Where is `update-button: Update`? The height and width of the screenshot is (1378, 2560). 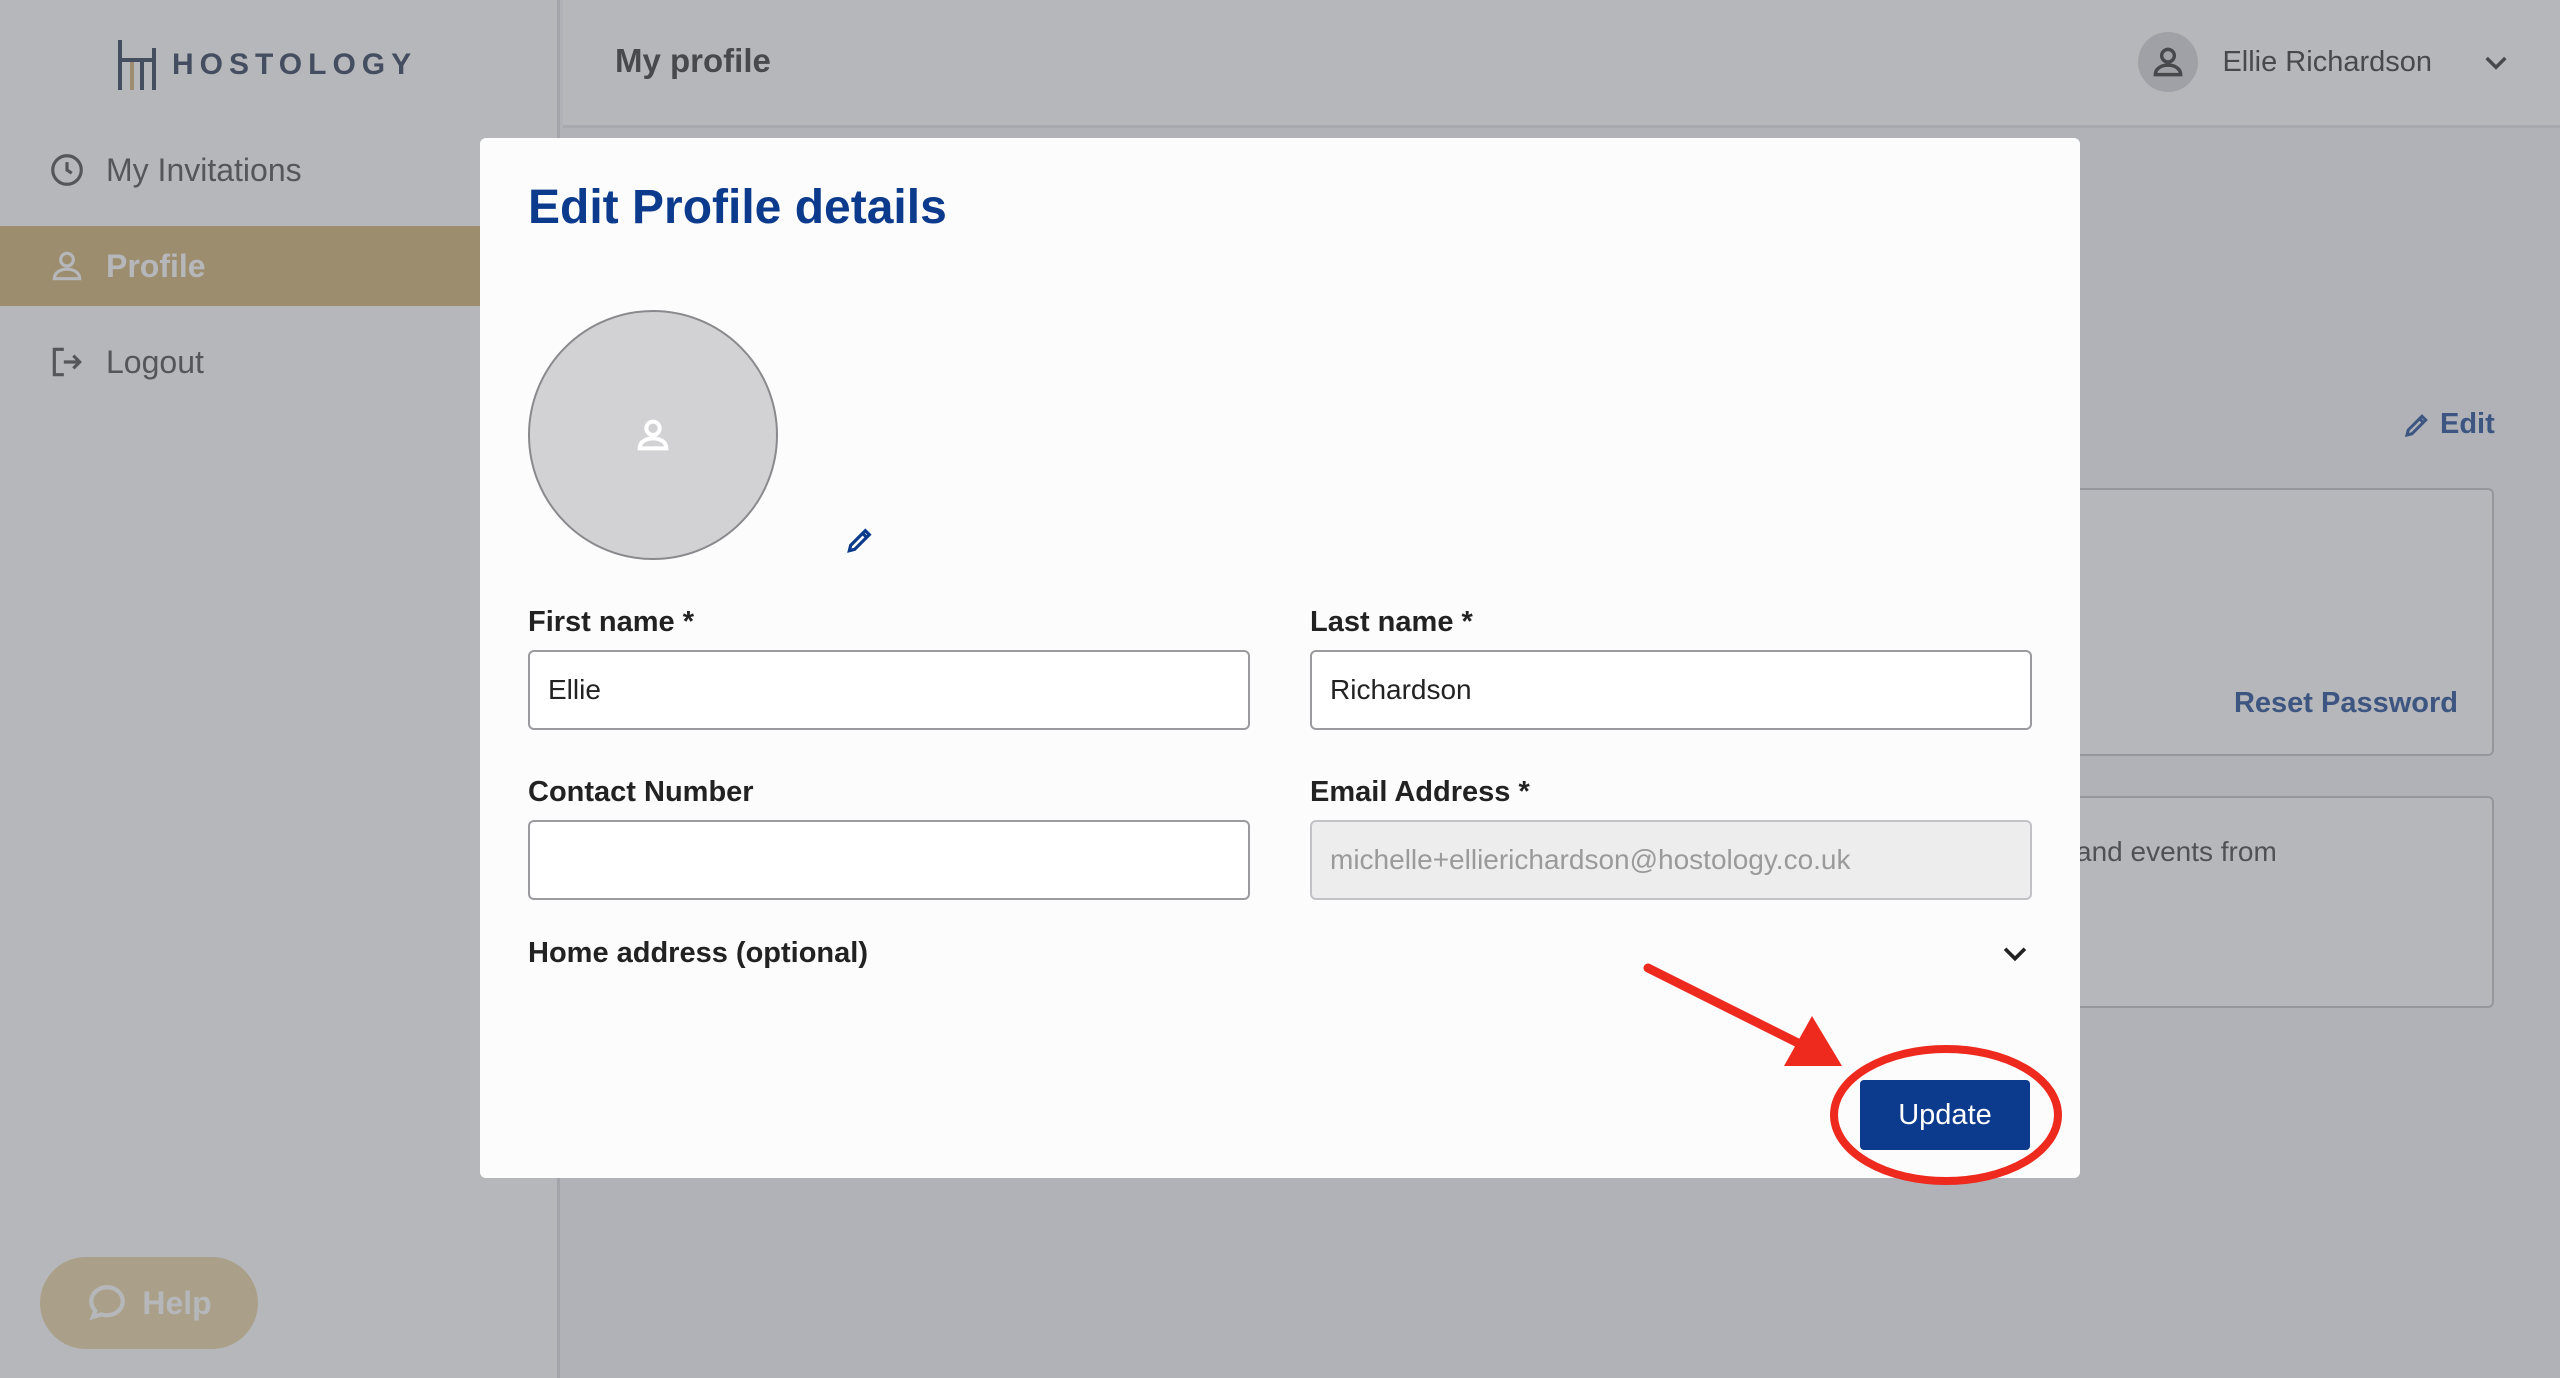
update-button: Update is located at coordinates (1945, 1115).